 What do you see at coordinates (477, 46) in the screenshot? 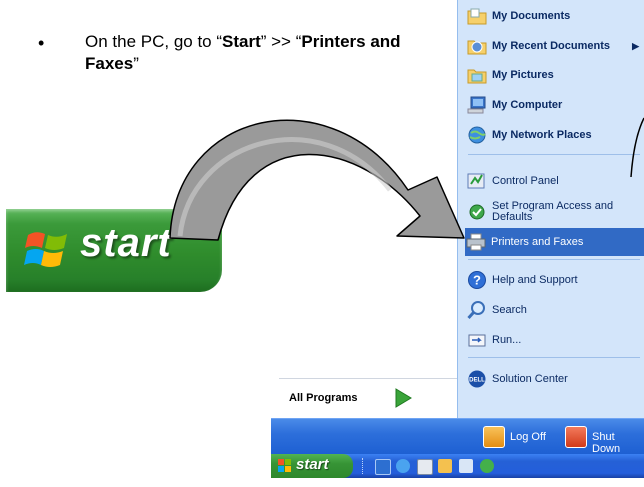
I see `recent-documents-icon` at bounding box center [477, 46].